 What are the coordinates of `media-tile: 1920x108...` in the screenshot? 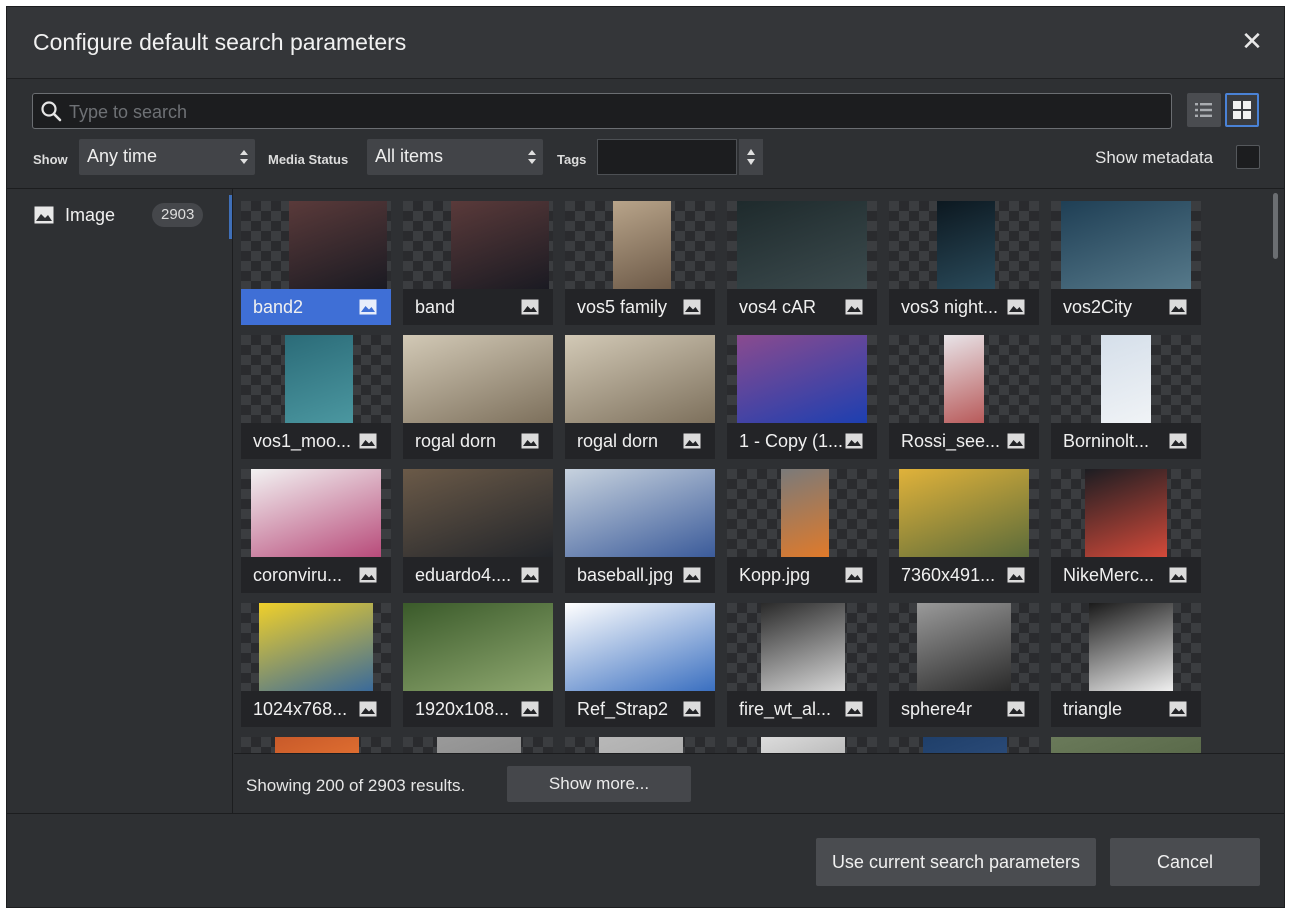 It's located at (478, 665).